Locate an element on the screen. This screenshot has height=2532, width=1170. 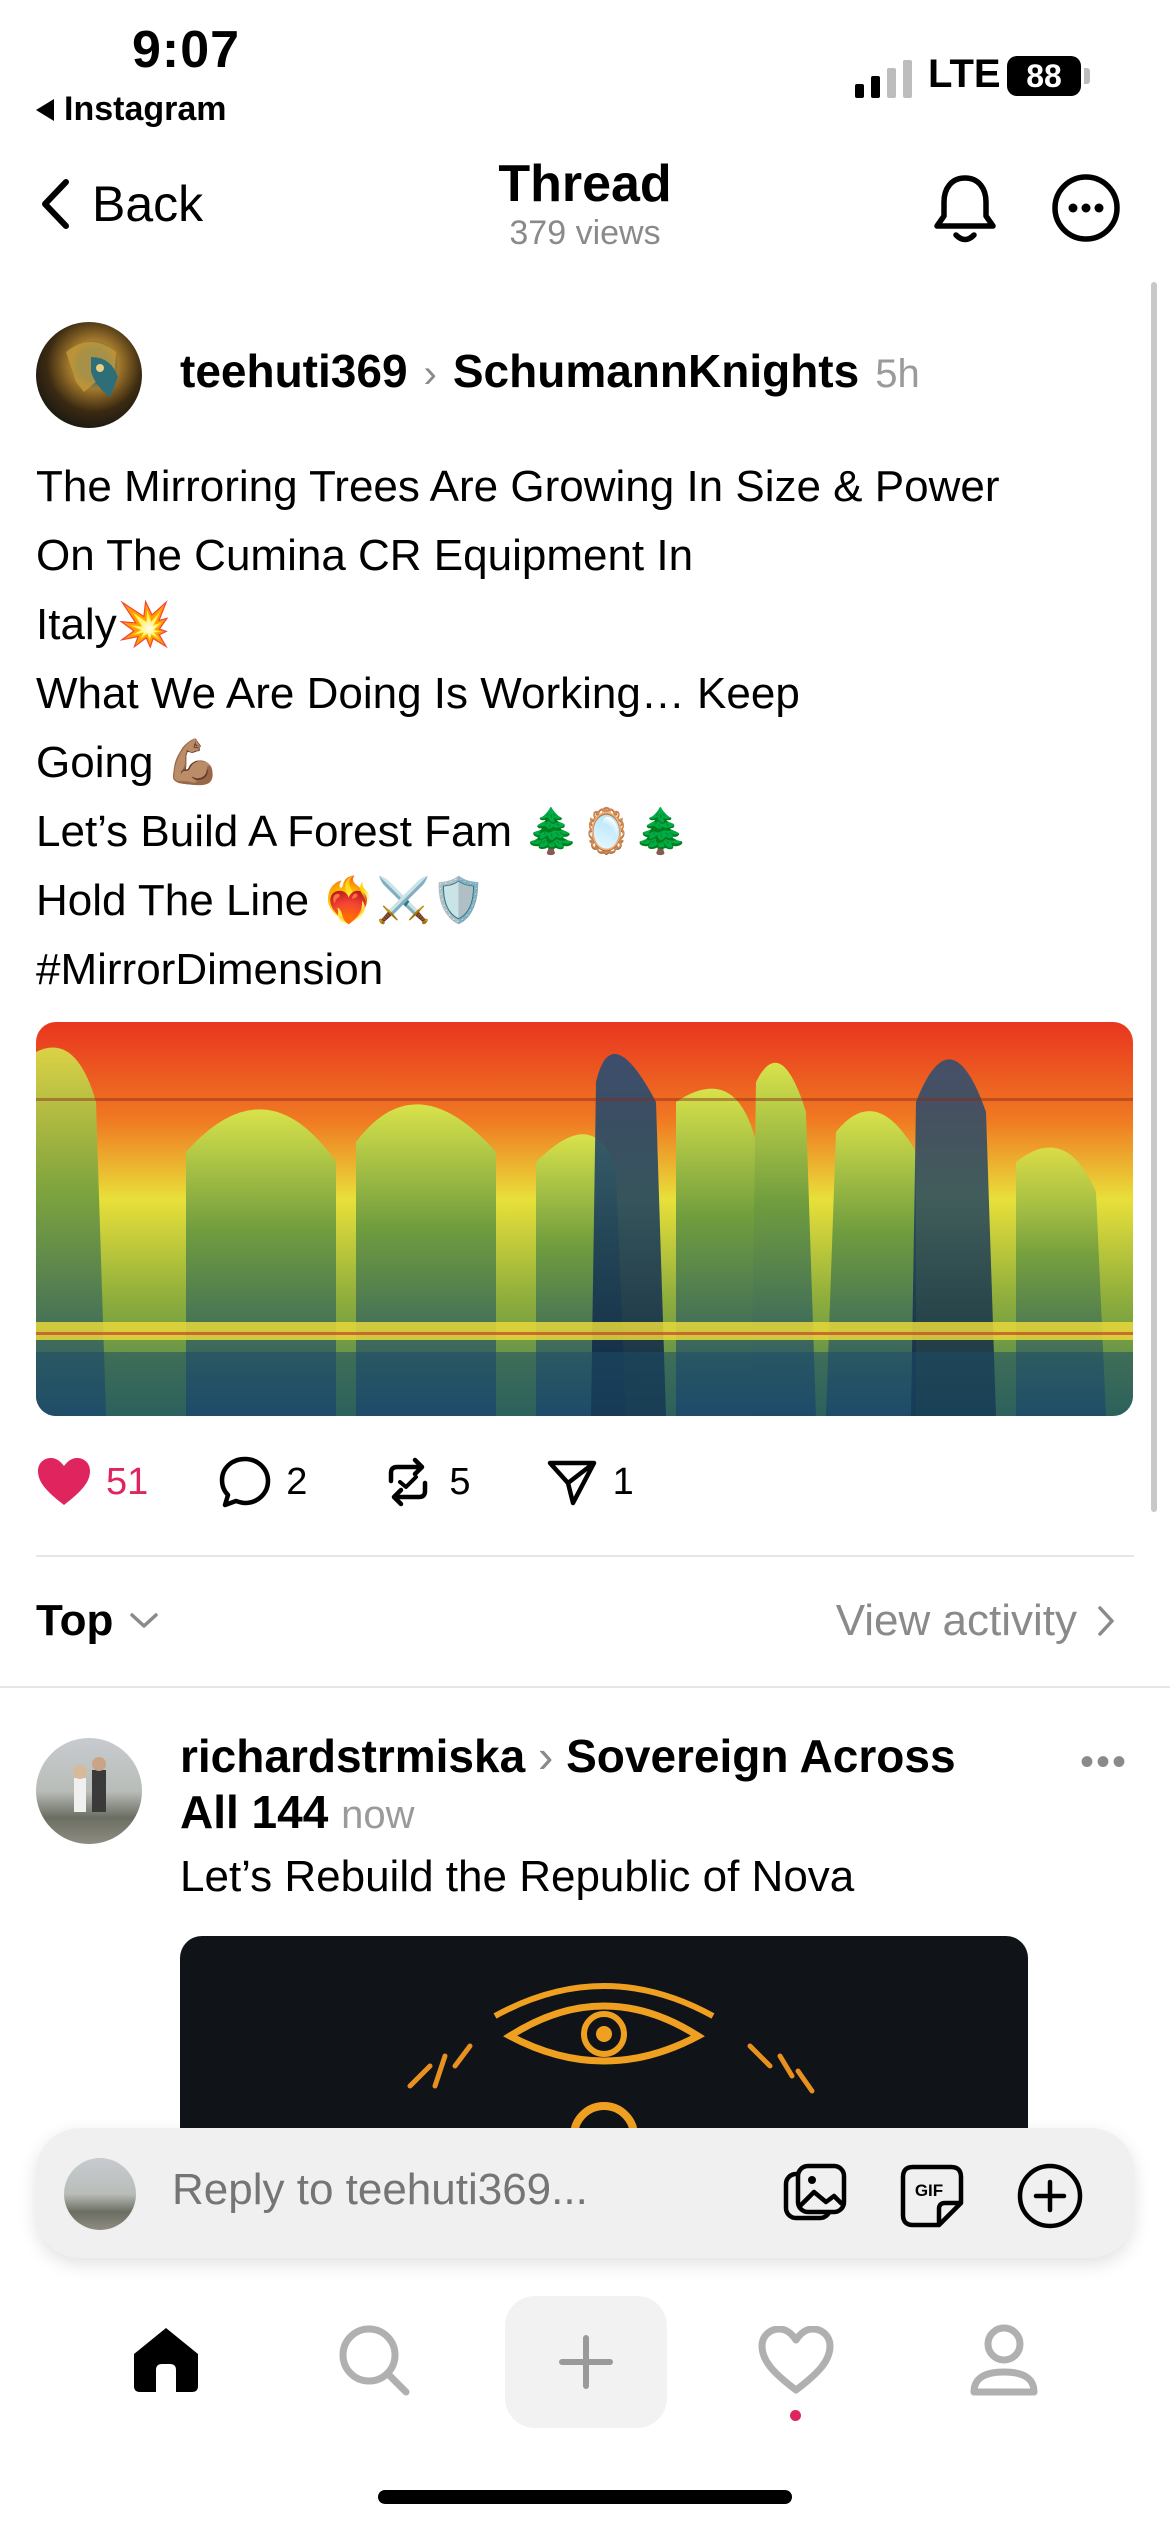
chevron-down-icon is located at coordinates (144, 1620).